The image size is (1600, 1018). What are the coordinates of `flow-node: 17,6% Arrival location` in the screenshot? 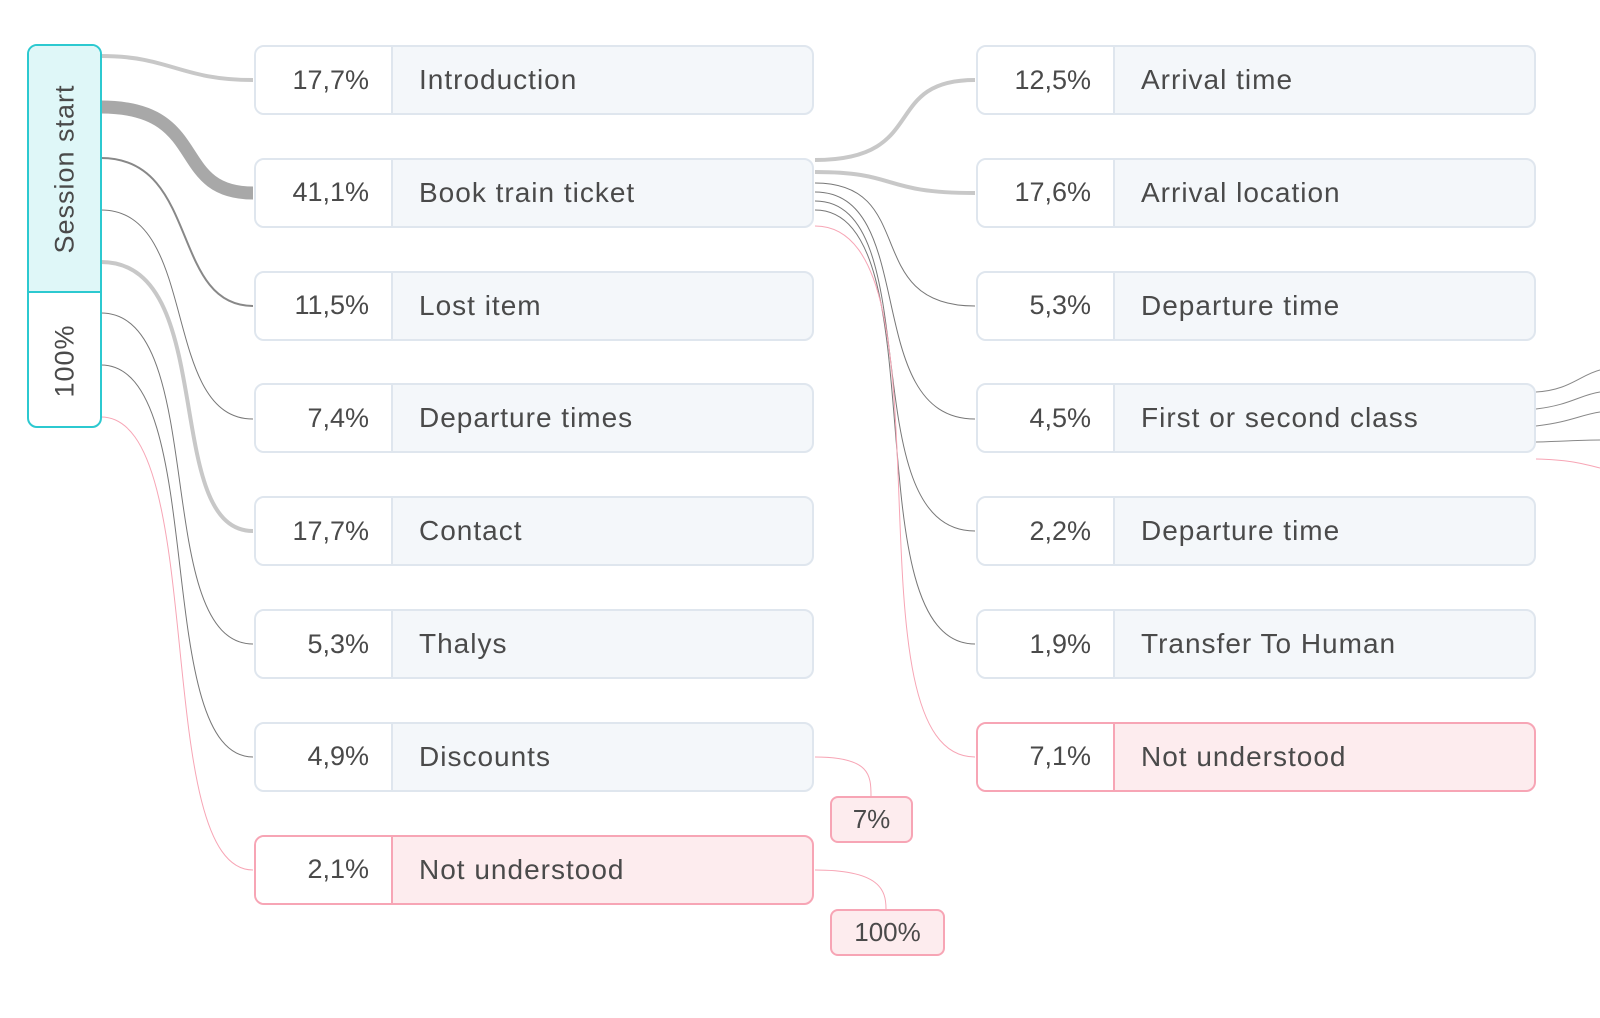 It's located at (1256, 192).